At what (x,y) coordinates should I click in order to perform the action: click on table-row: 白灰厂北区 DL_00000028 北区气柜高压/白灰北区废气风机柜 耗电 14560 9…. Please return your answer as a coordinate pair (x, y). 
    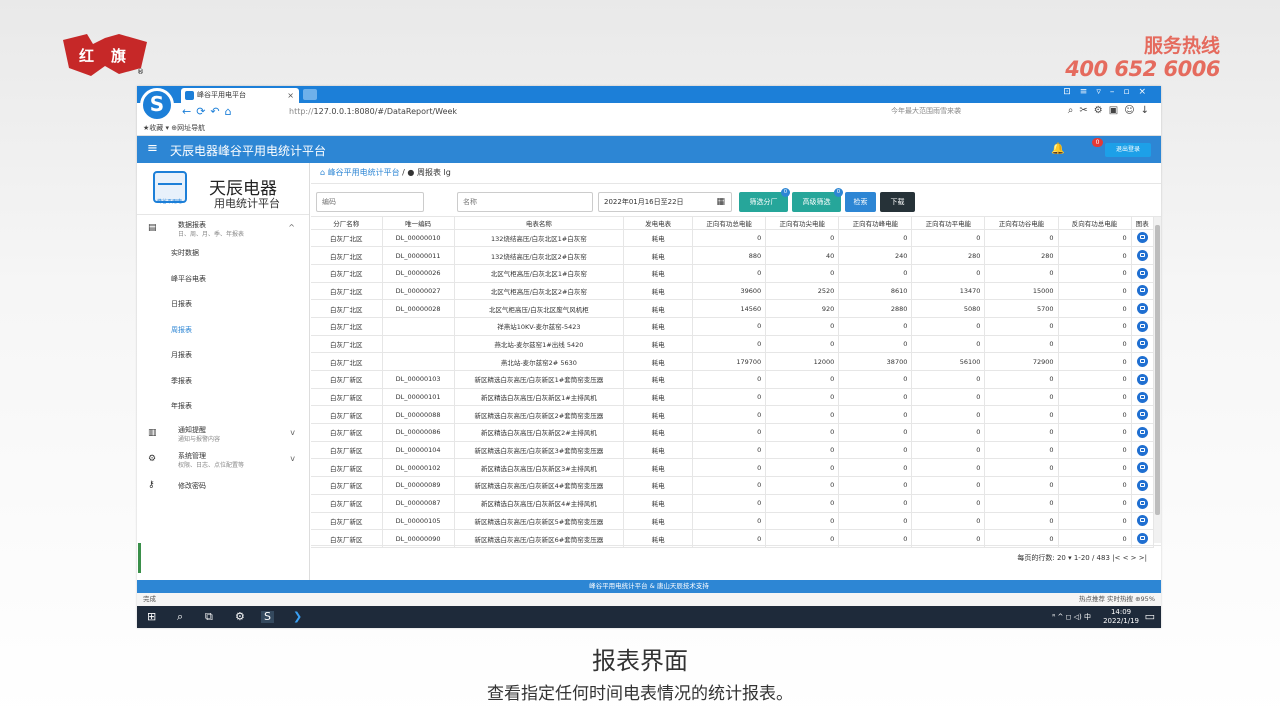
    Looking at the image, I should click on (733, 308).